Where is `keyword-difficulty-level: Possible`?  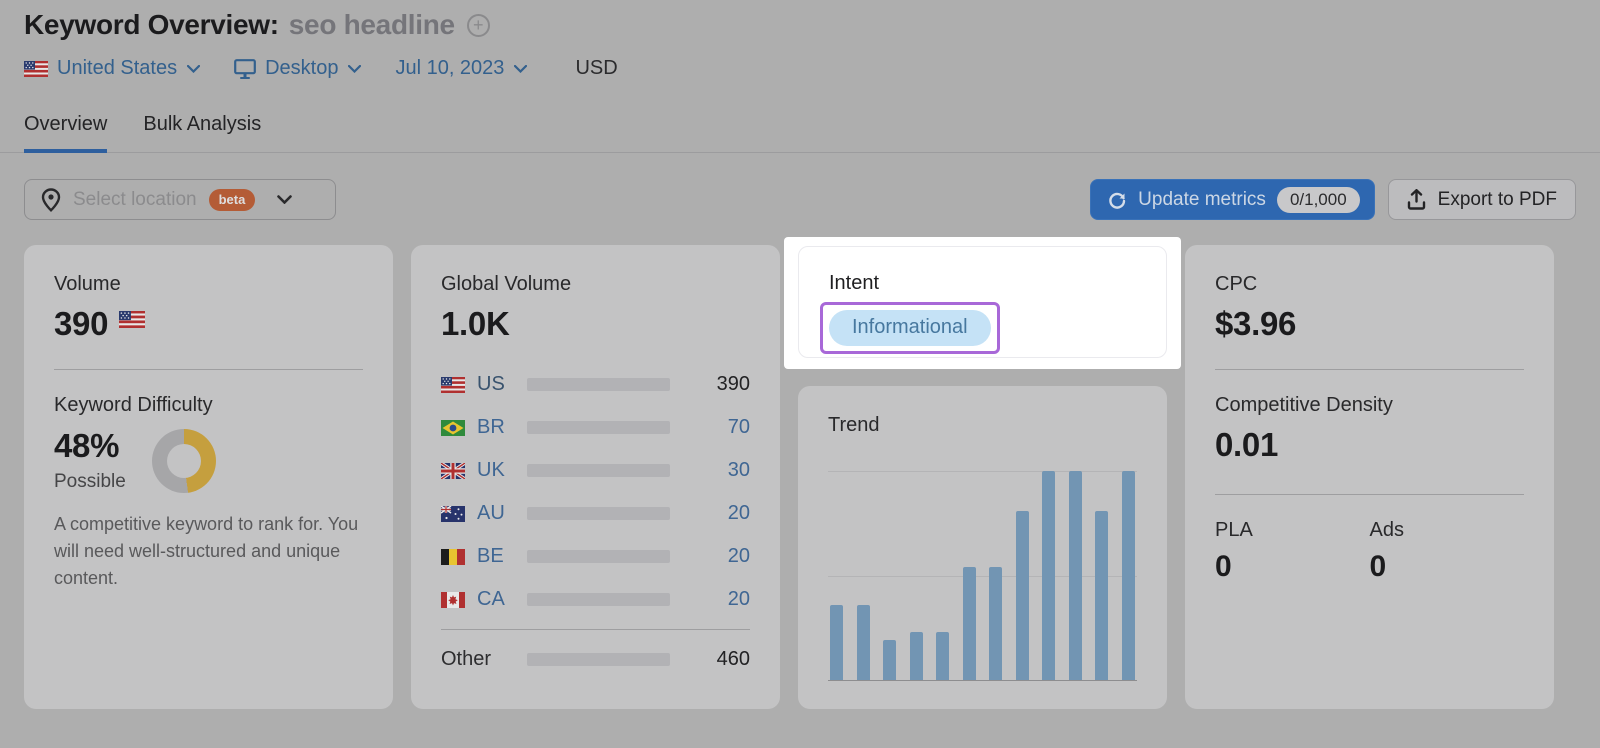
keyword-difficulty-level: Possible is located at coordinates (90, 481).